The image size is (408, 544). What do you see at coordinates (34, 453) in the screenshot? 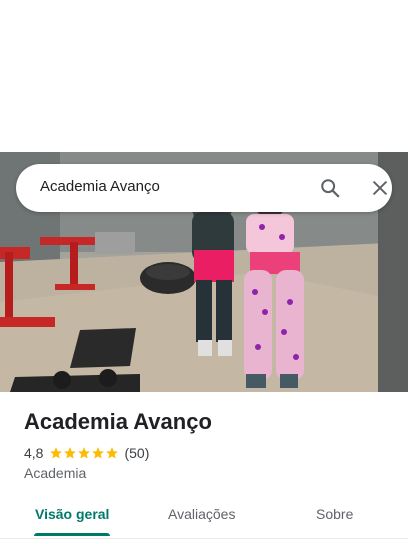
I see `rating-value: 4,8` at bounding box center [34, 453].